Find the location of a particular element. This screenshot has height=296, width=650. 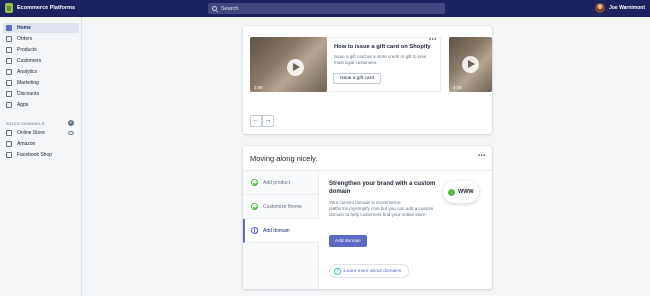

www-label: WWW is located at coordinates (466, 192).